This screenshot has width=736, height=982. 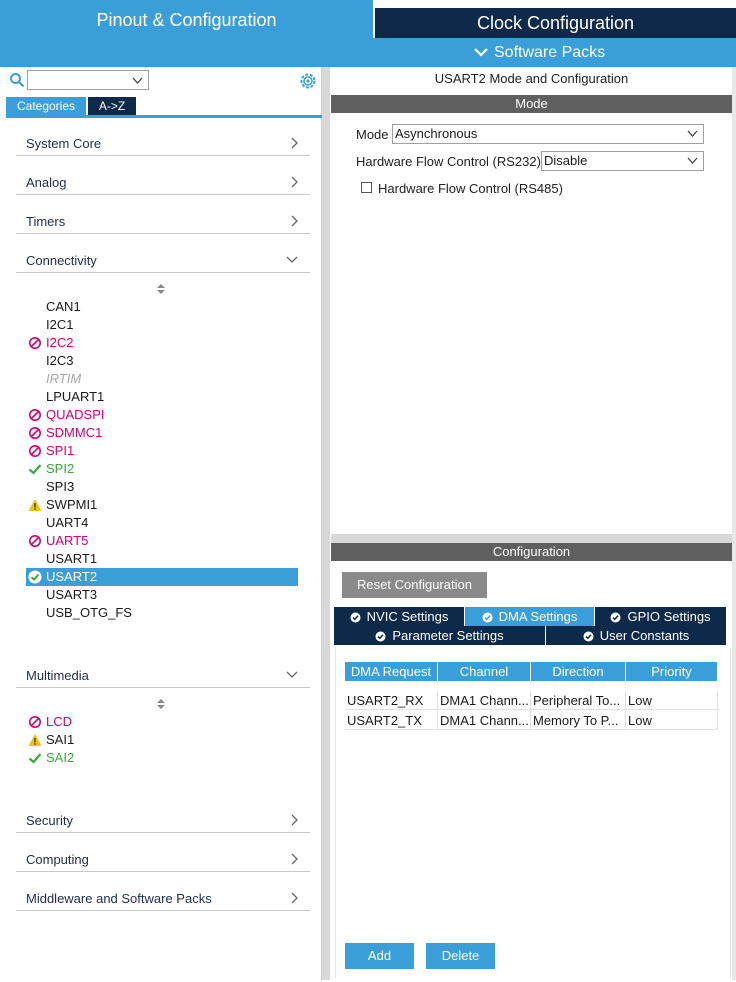 What do you see at coordinates (57, 859) in the screenshot?
I see `category-label: Computing` at bounding box center [57, 859].